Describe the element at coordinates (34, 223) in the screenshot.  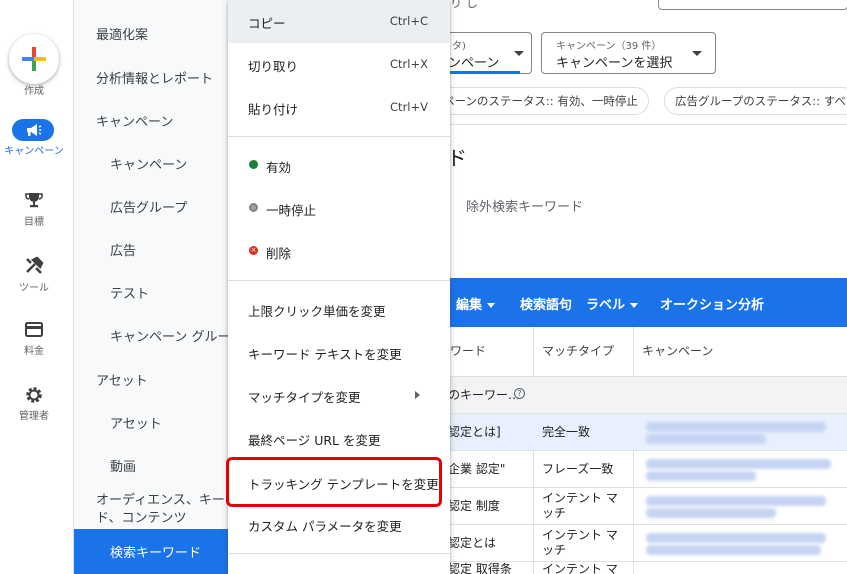
I see `goals-label: 目標` at that location.